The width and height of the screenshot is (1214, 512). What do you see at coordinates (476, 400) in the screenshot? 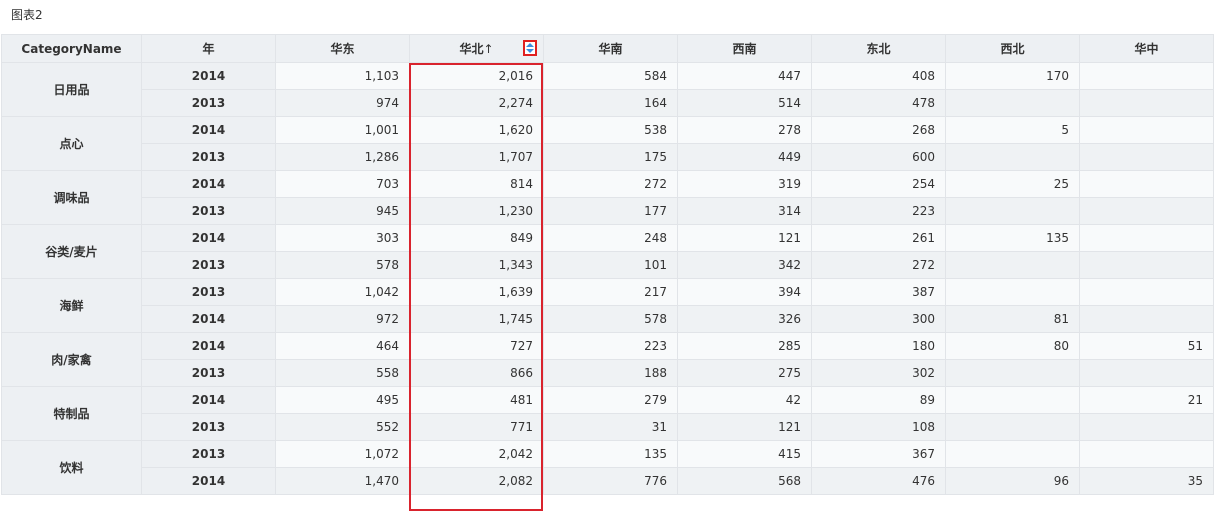
I see `value-cell: 481` at bounding box center [476, 400].